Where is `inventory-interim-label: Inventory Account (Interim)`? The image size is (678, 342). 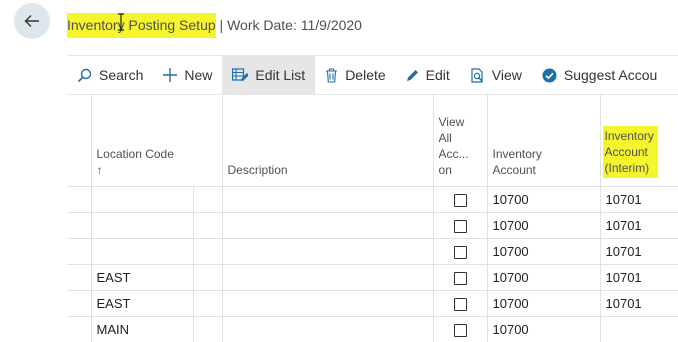 inventory-interim-label: Inventory Account (Interim) is located at coordinates (630, 152).